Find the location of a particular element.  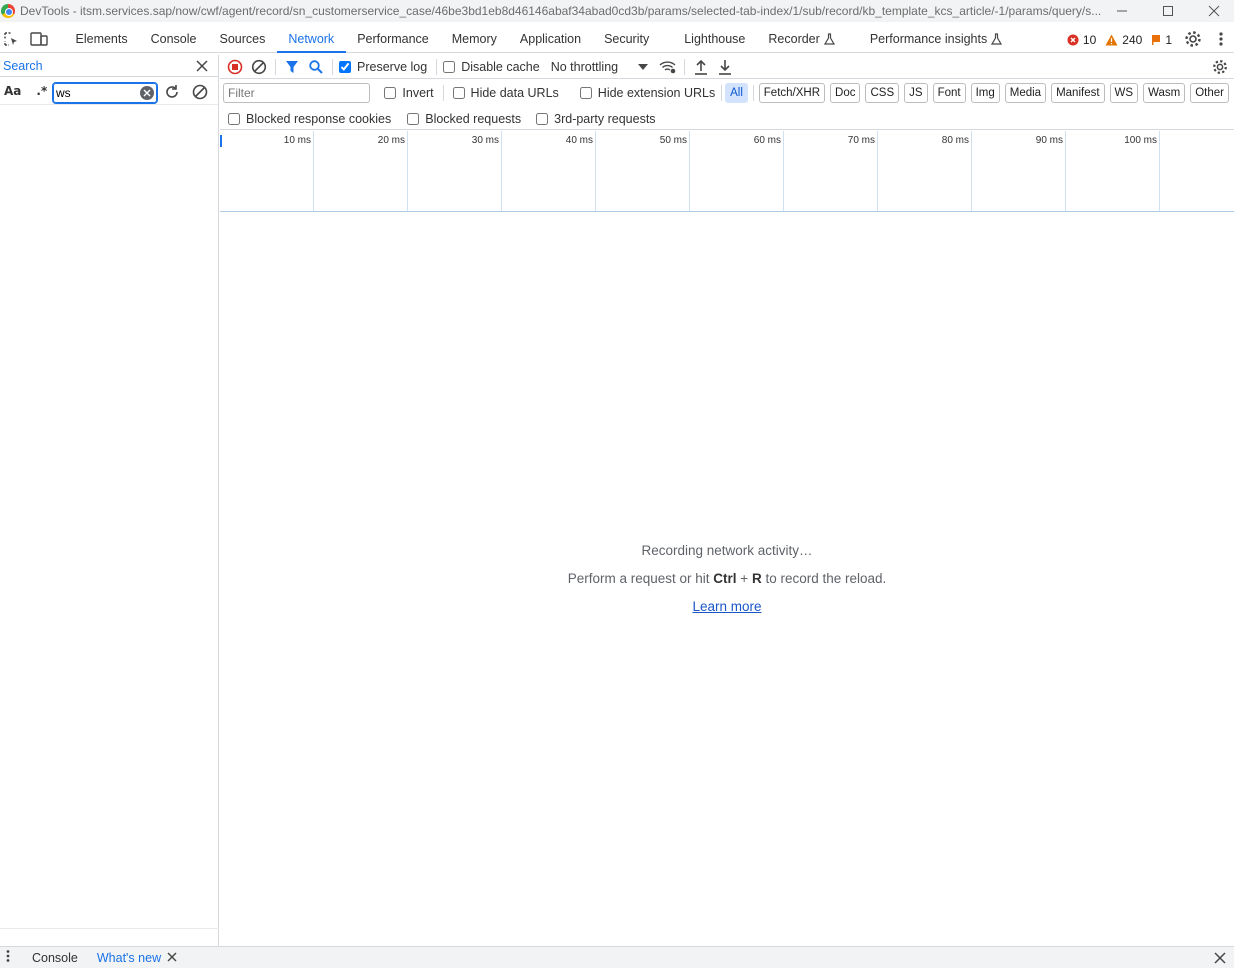

search-pane-divider is located at coordinates (109, 928).